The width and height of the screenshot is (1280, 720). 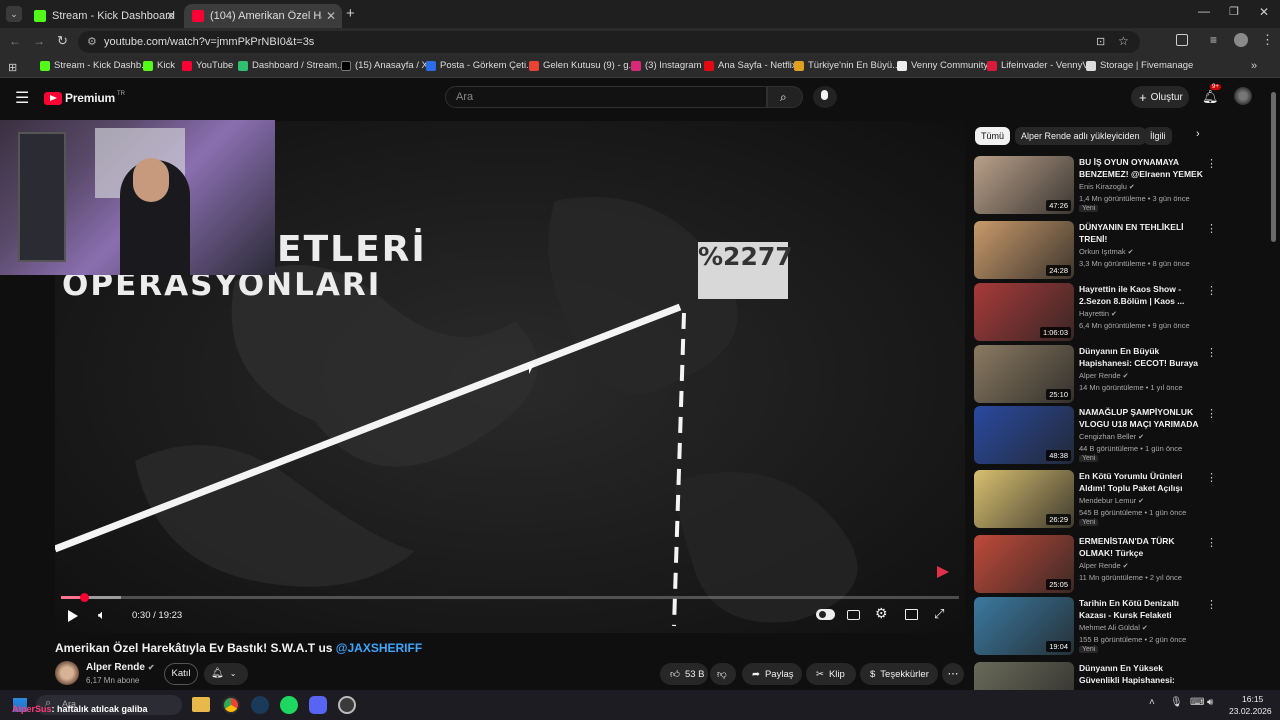 I want to click on subtitles-icon, so click(x=853, y=615).